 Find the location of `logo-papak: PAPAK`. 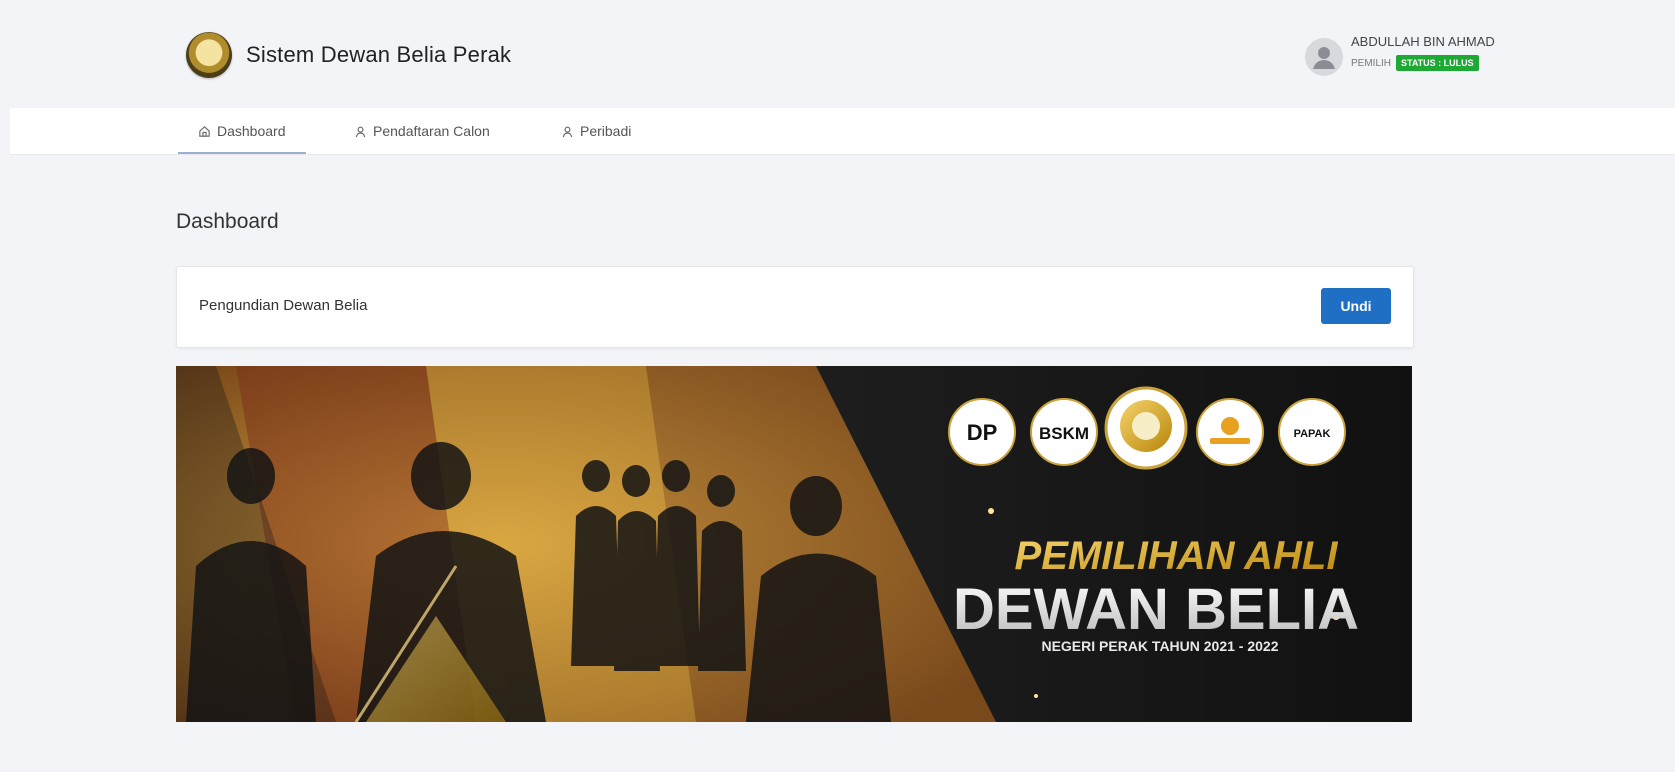

logo-papak: PAPAK is located at coordinates (1312, 434).